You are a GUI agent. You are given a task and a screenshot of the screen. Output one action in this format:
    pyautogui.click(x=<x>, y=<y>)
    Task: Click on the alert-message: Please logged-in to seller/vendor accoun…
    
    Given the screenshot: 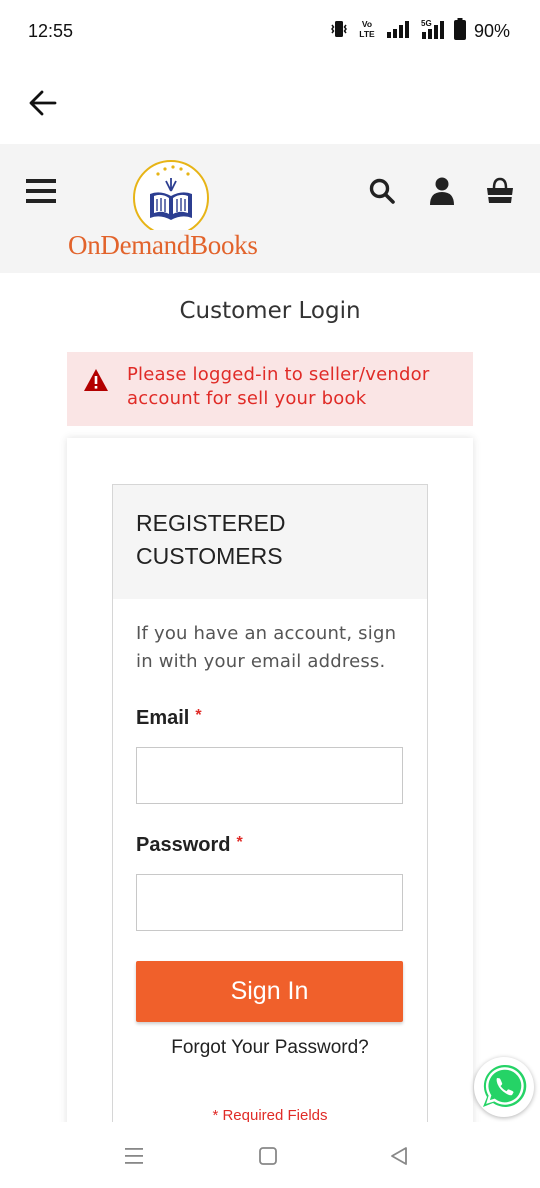 What is the action you would take?
    pyautogui.click(x=278, y=386)
    